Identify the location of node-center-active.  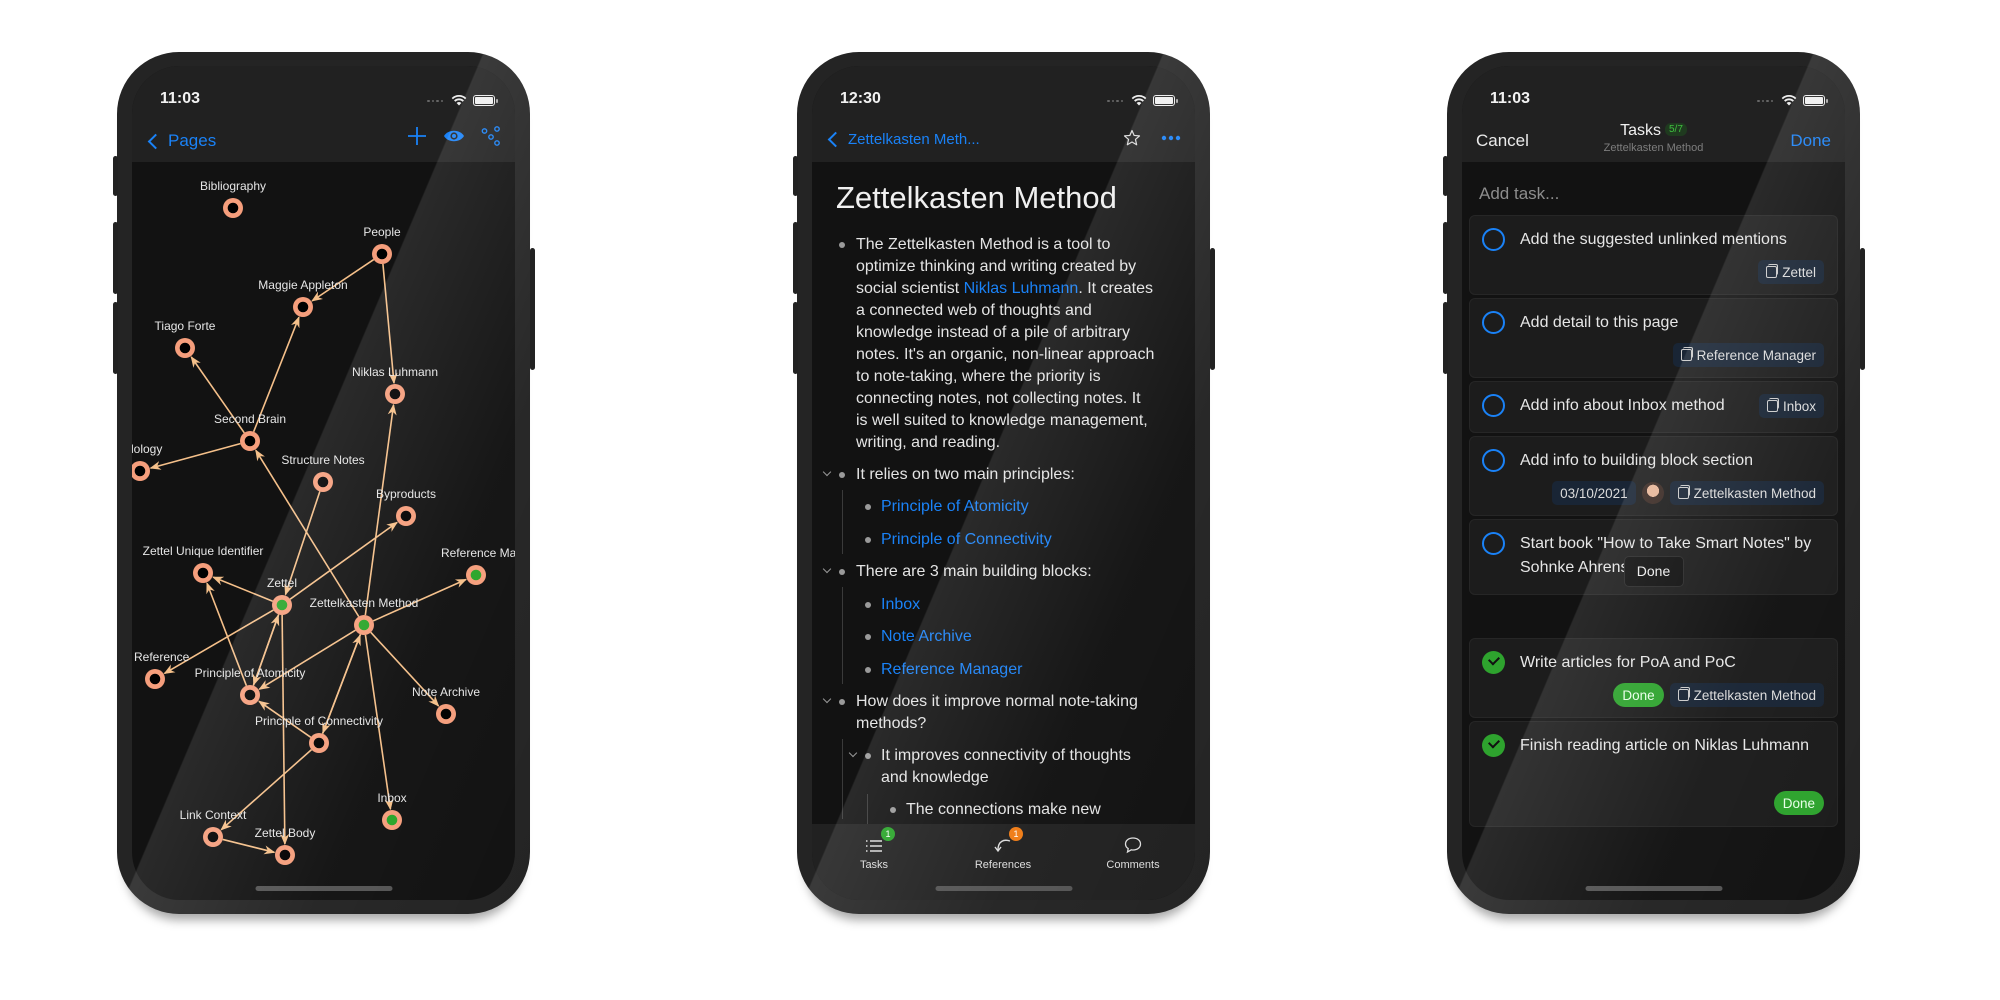
(476, 575).